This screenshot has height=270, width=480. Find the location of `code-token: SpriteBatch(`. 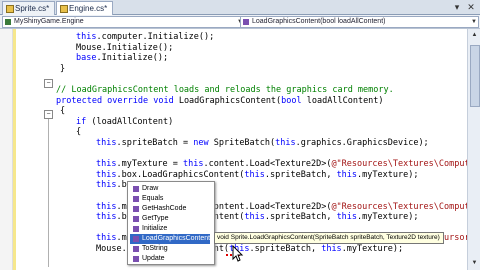

code-token: SpriteBatch( is located at coordinates (242, 143).